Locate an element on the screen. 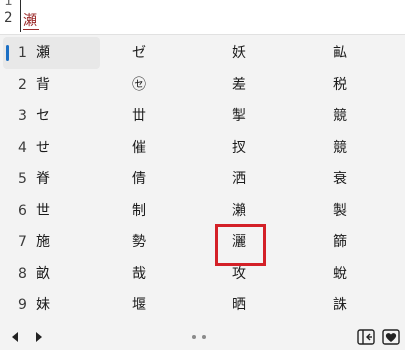 This screenshot has height=351, width=405. candidate-item: 衰 is located at coordinates (340, 179).